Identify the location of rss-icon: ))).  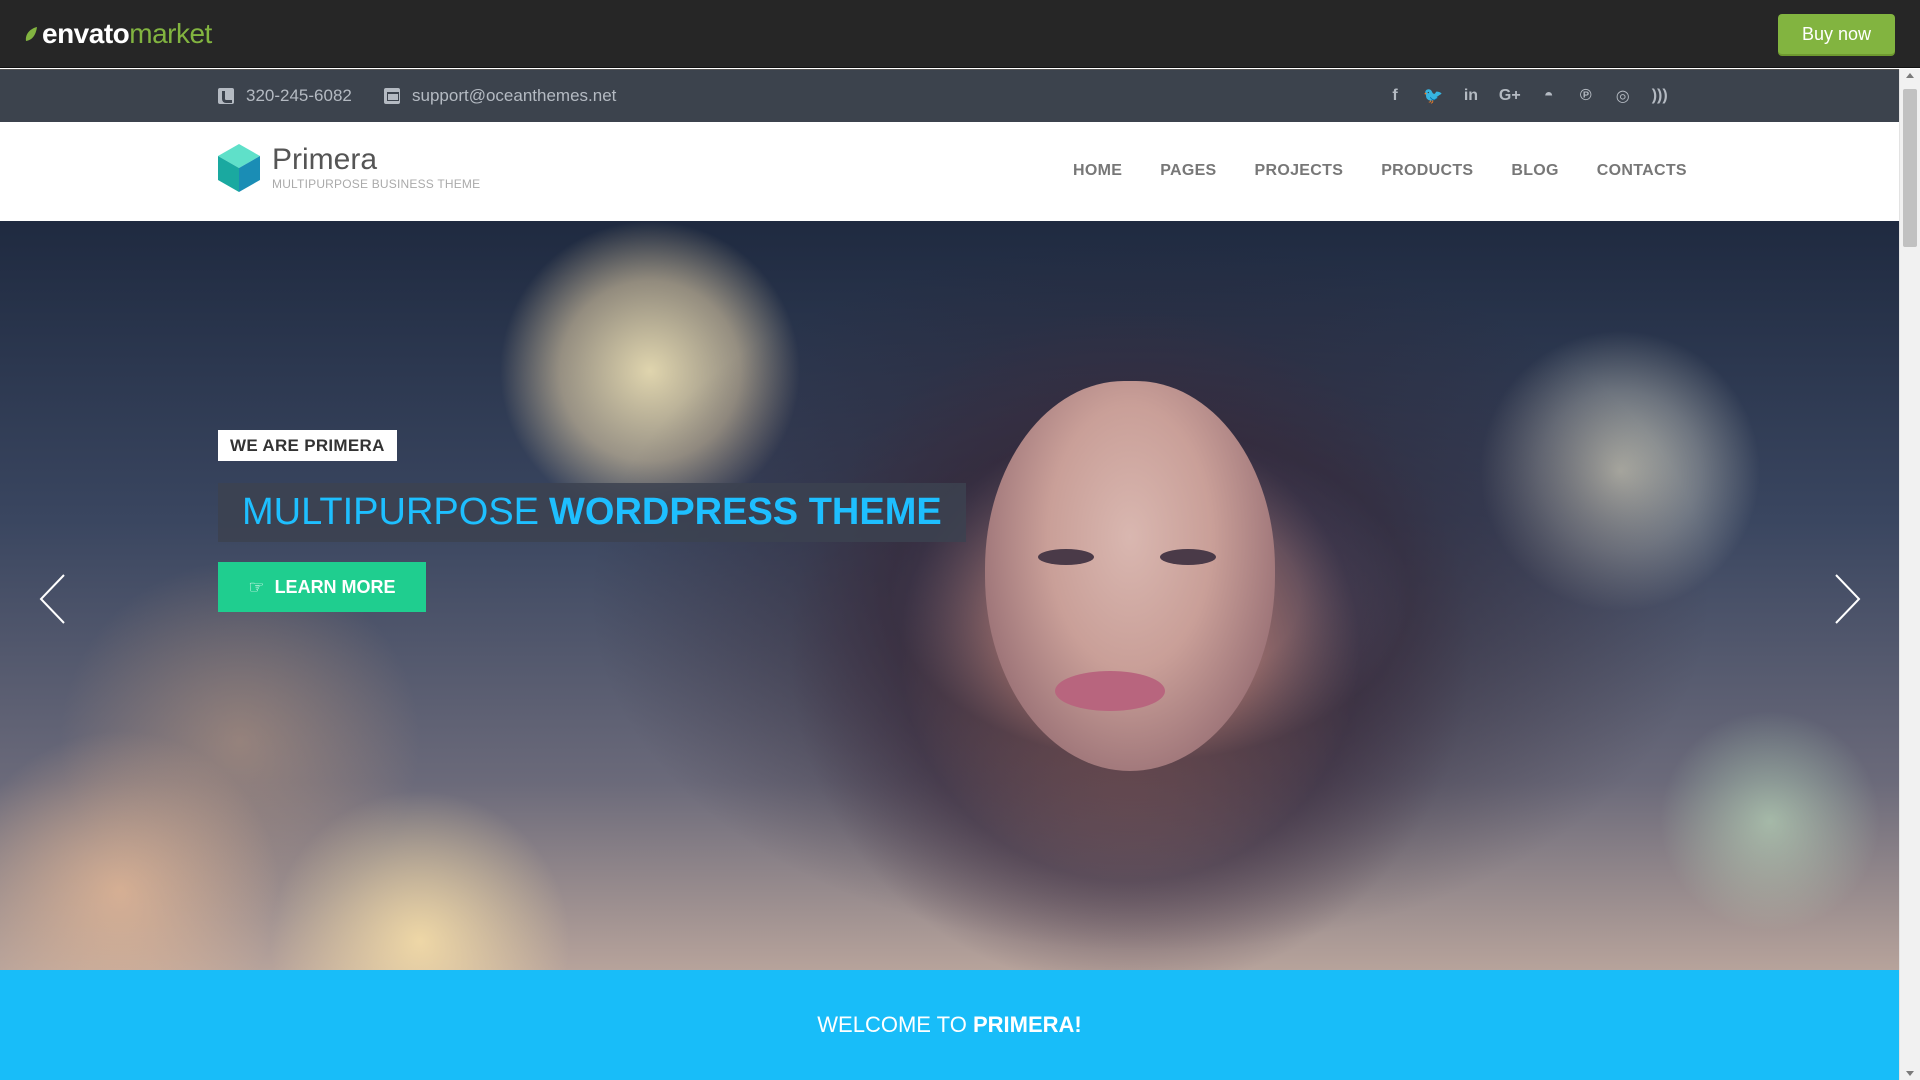
(1660, 96).